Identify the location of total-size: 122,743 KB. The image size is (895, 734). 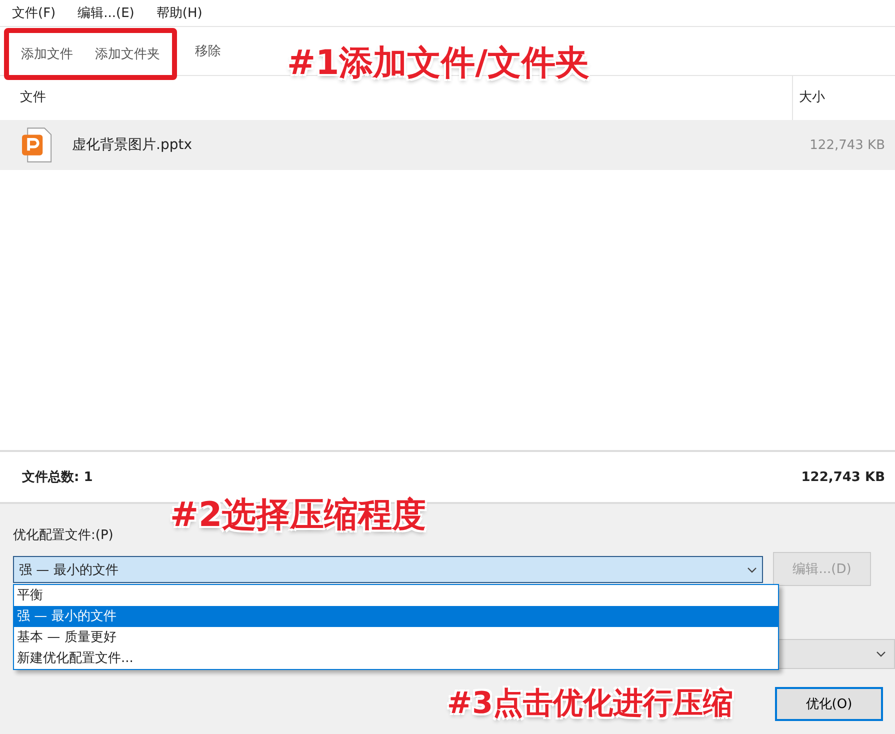
(843, 477).